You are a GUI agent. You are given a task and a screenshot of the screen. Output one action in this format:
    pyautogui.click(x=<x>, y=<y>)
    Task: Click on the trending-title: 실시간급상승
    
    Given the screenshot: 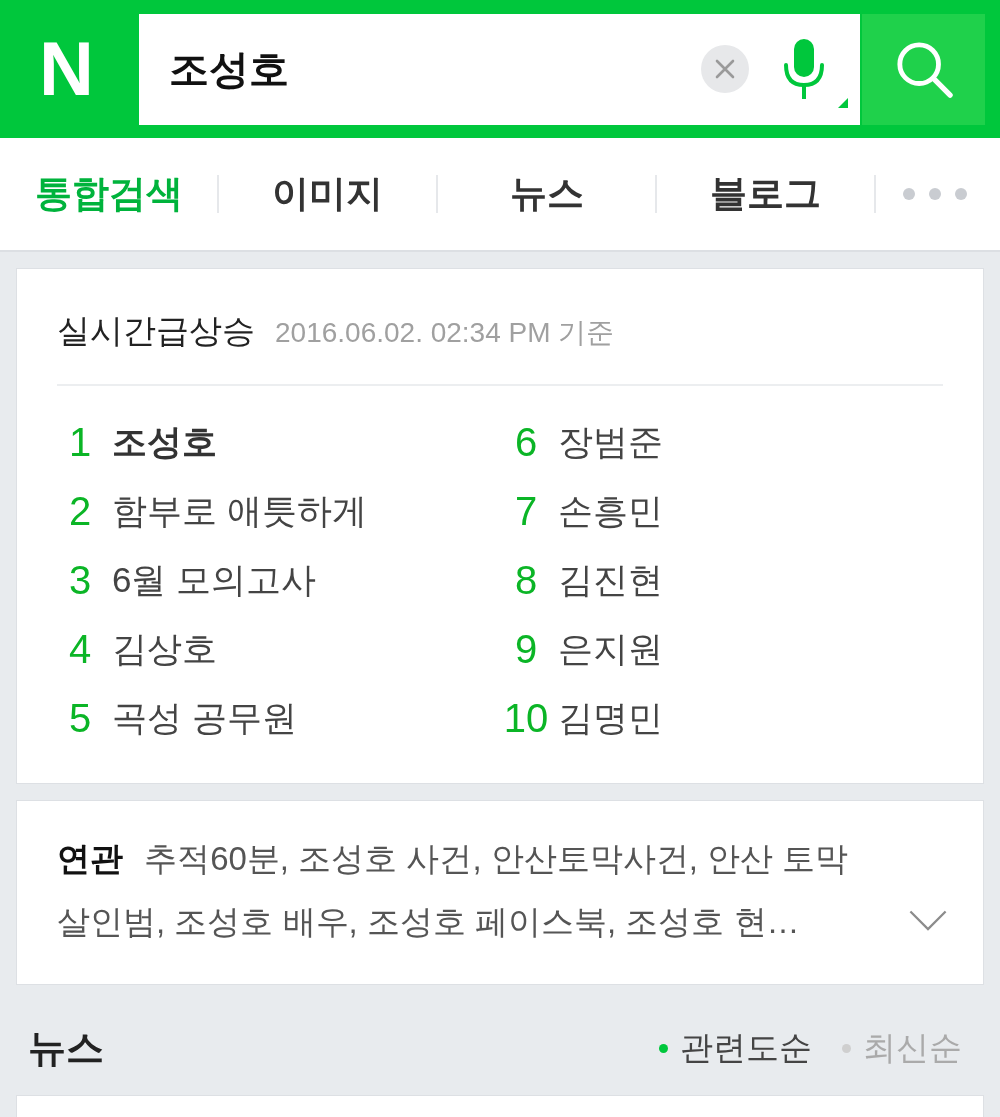 What is the action you would take?
    pyautogui.click(x=156, y=331)
    